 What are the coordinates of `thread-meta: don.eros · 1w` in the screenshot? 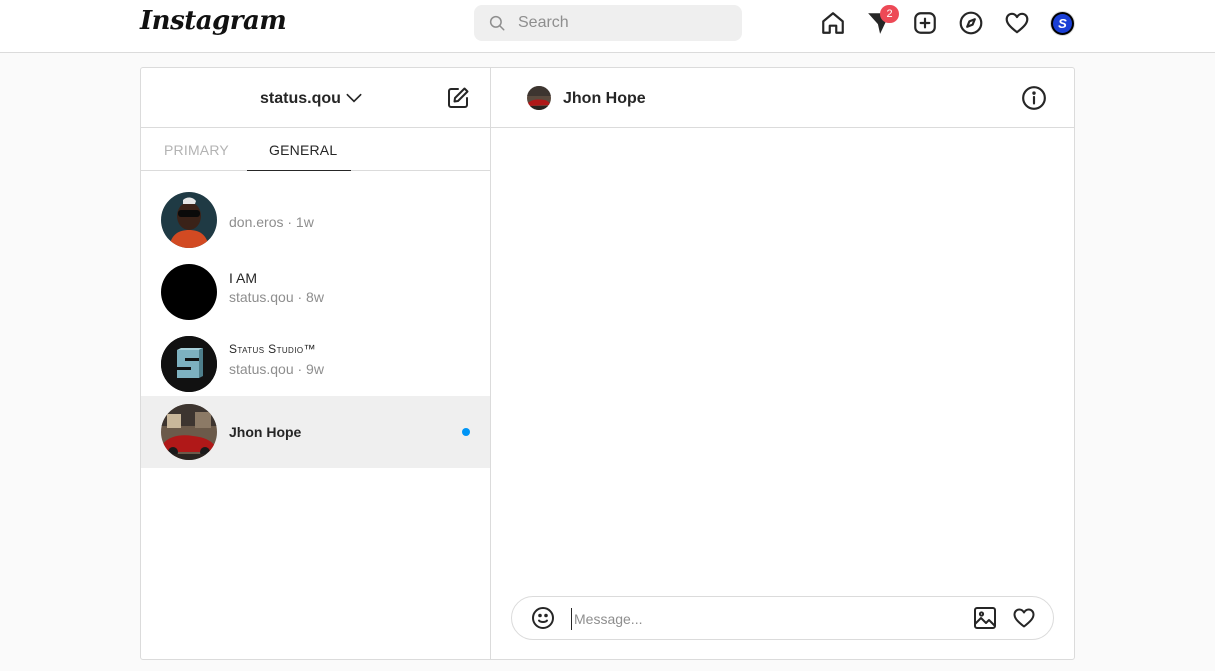 It's located at (271, 222).